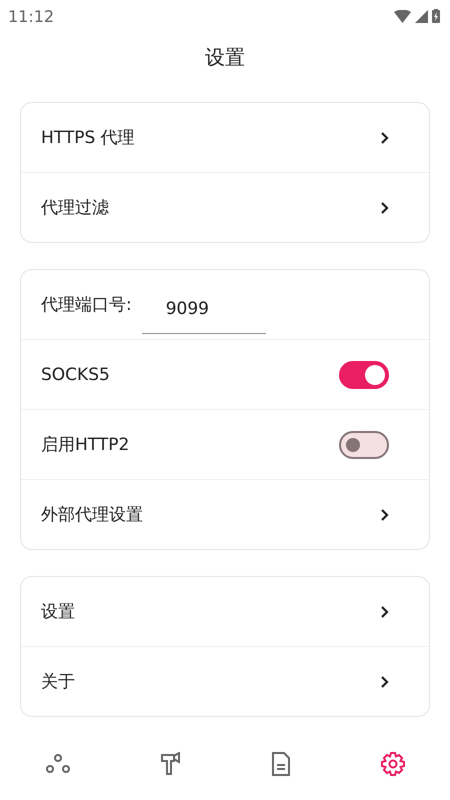  Describe the element at coordinates (436, 16) in the screenshot. I see `battery-icon` at that location.